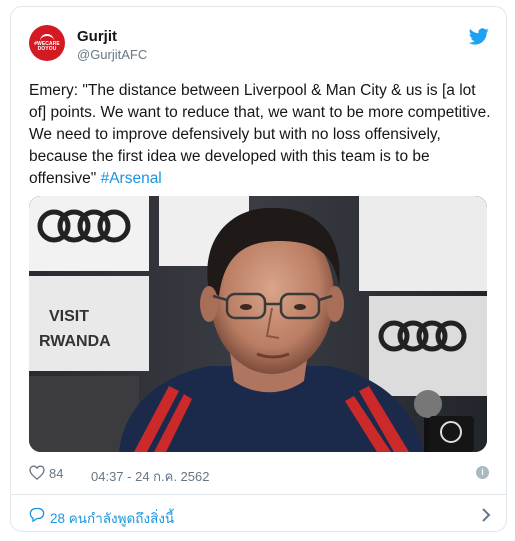 This screenshot has height=541, width=515. What do you see at coordinates (112, 518) in the screenshot?
I see `talking-count-label: 28 คนกำลังพูดถึงสิ่งนี้` at bounding box center [112, 518].